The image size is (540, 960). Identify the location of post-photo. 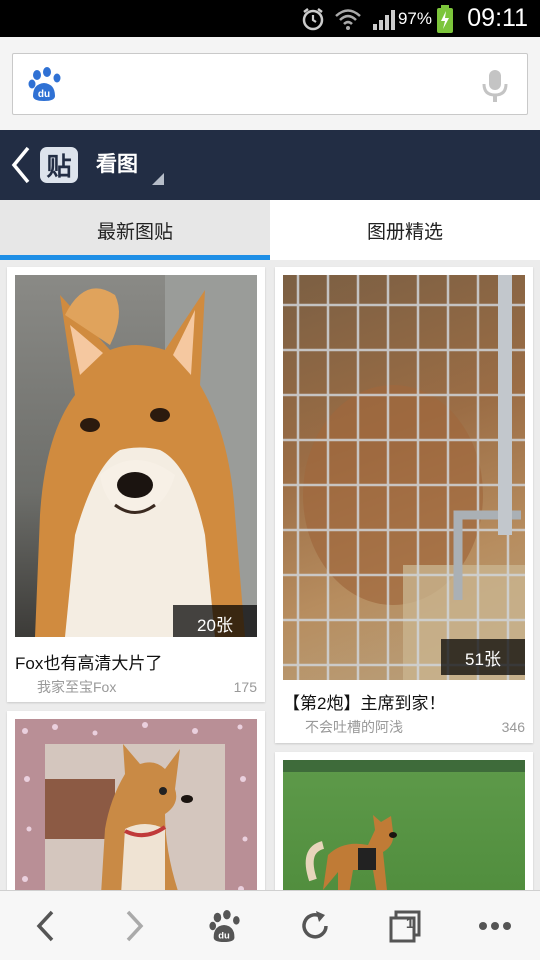
(136, 815).